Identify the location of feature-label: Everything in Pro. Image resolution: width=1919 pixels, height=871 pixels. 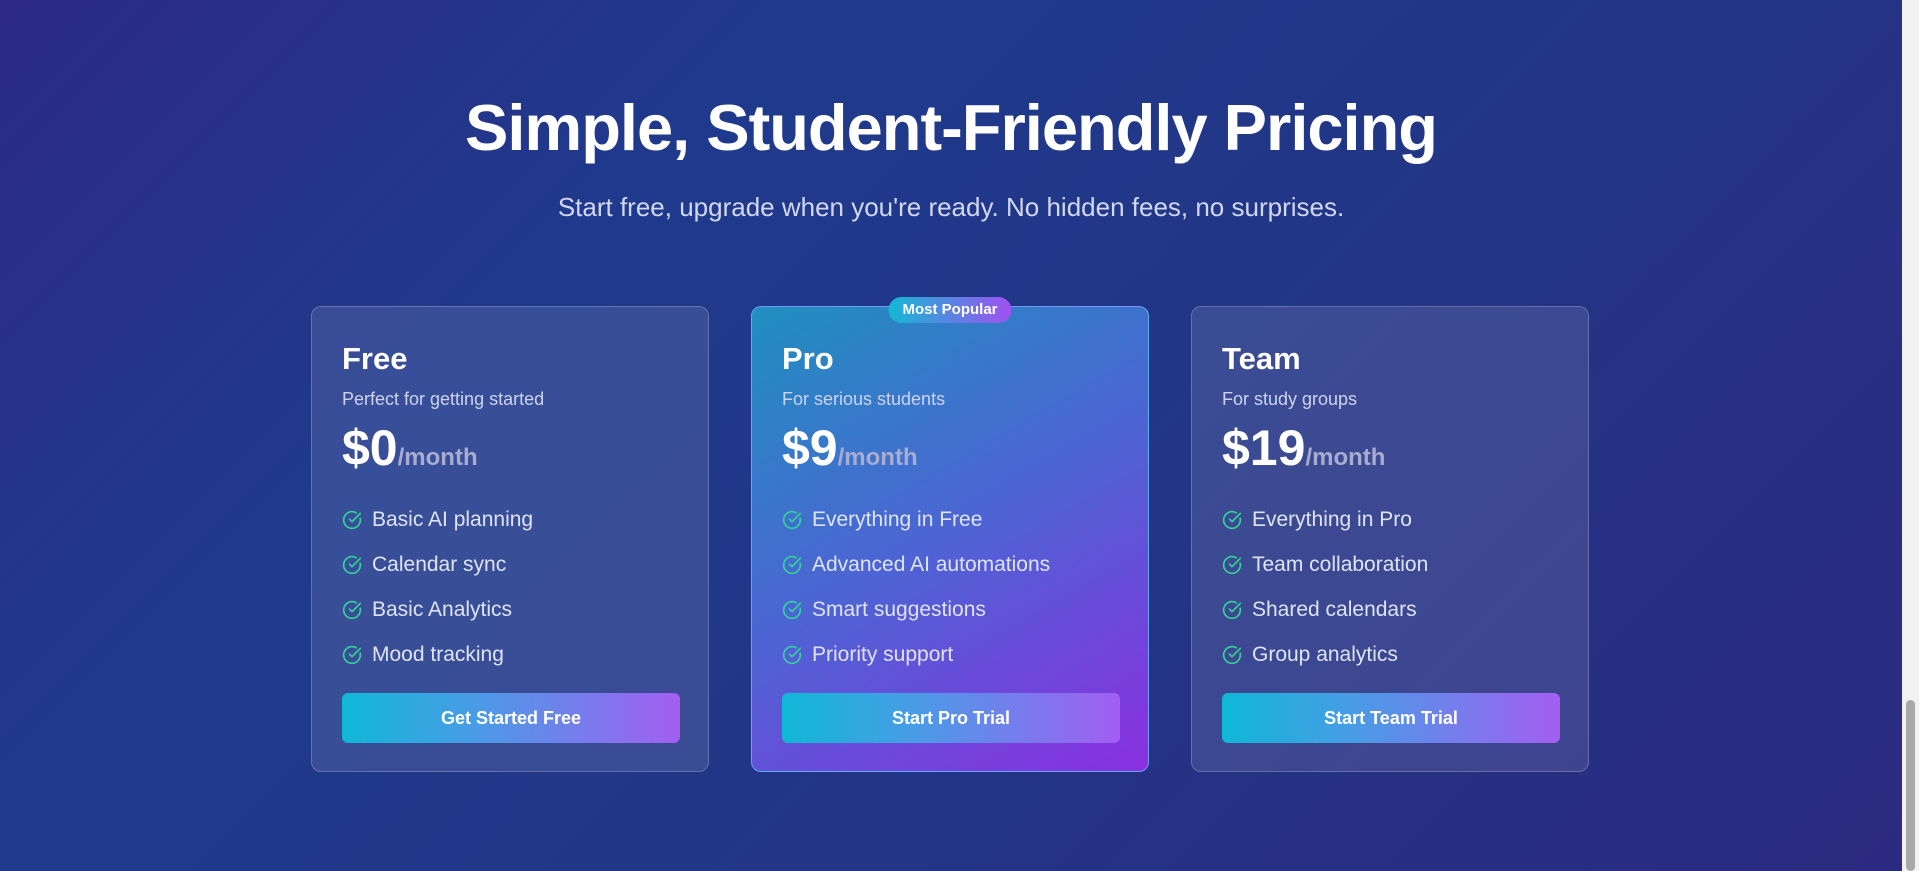
(1332, 519).